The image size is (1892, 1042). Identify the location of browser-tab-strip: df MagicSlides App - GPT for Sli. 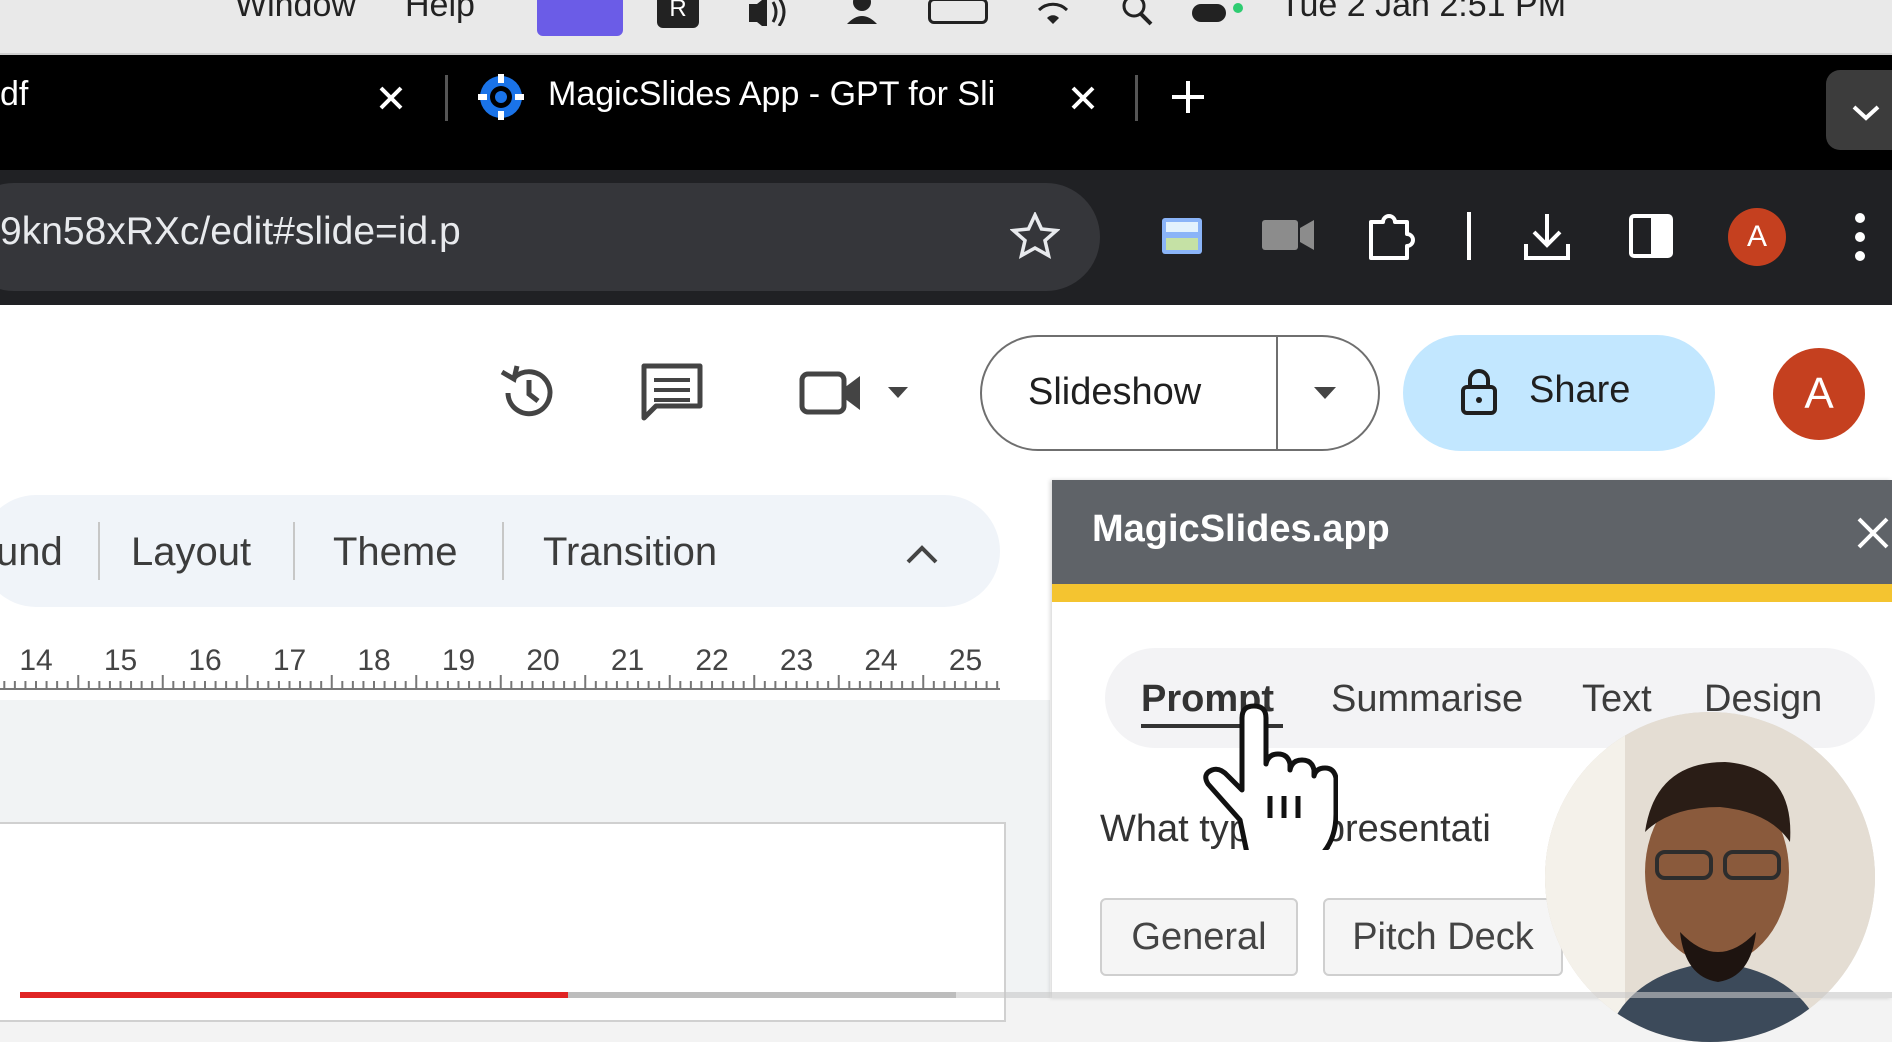
(946, 112).